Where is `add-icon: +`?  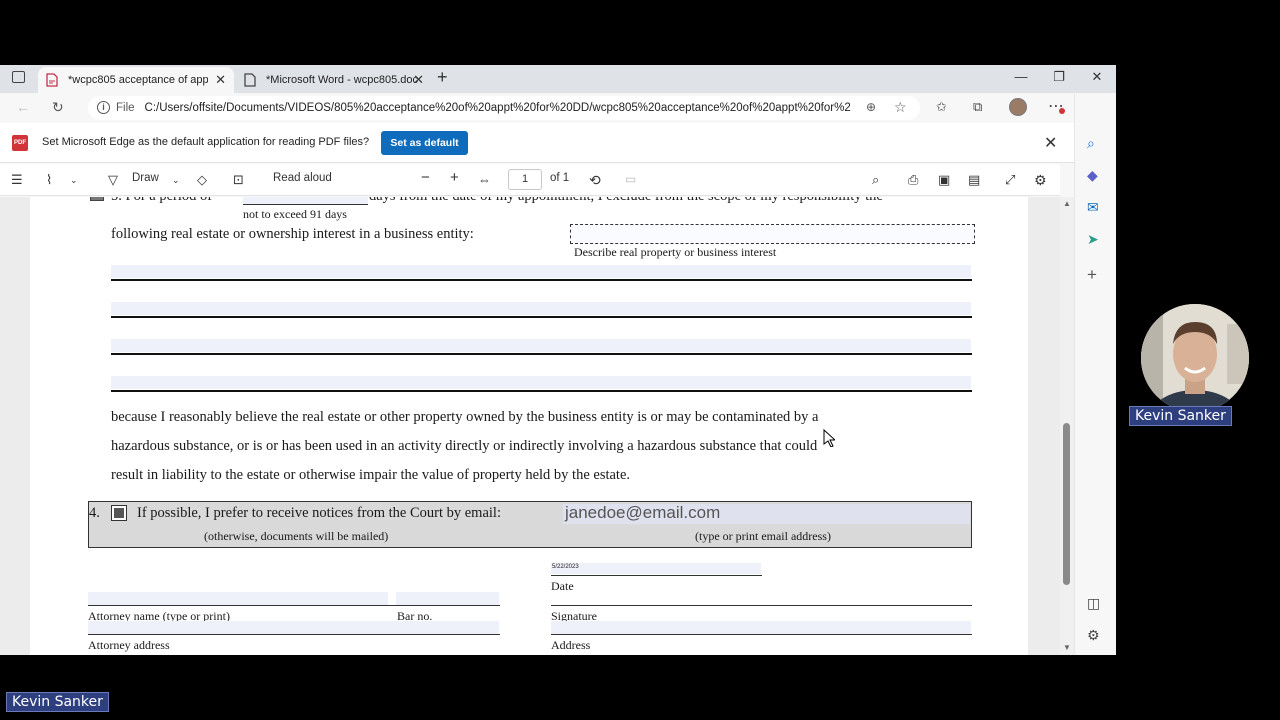 add-icon: + is located at coordinates (1092, 275).